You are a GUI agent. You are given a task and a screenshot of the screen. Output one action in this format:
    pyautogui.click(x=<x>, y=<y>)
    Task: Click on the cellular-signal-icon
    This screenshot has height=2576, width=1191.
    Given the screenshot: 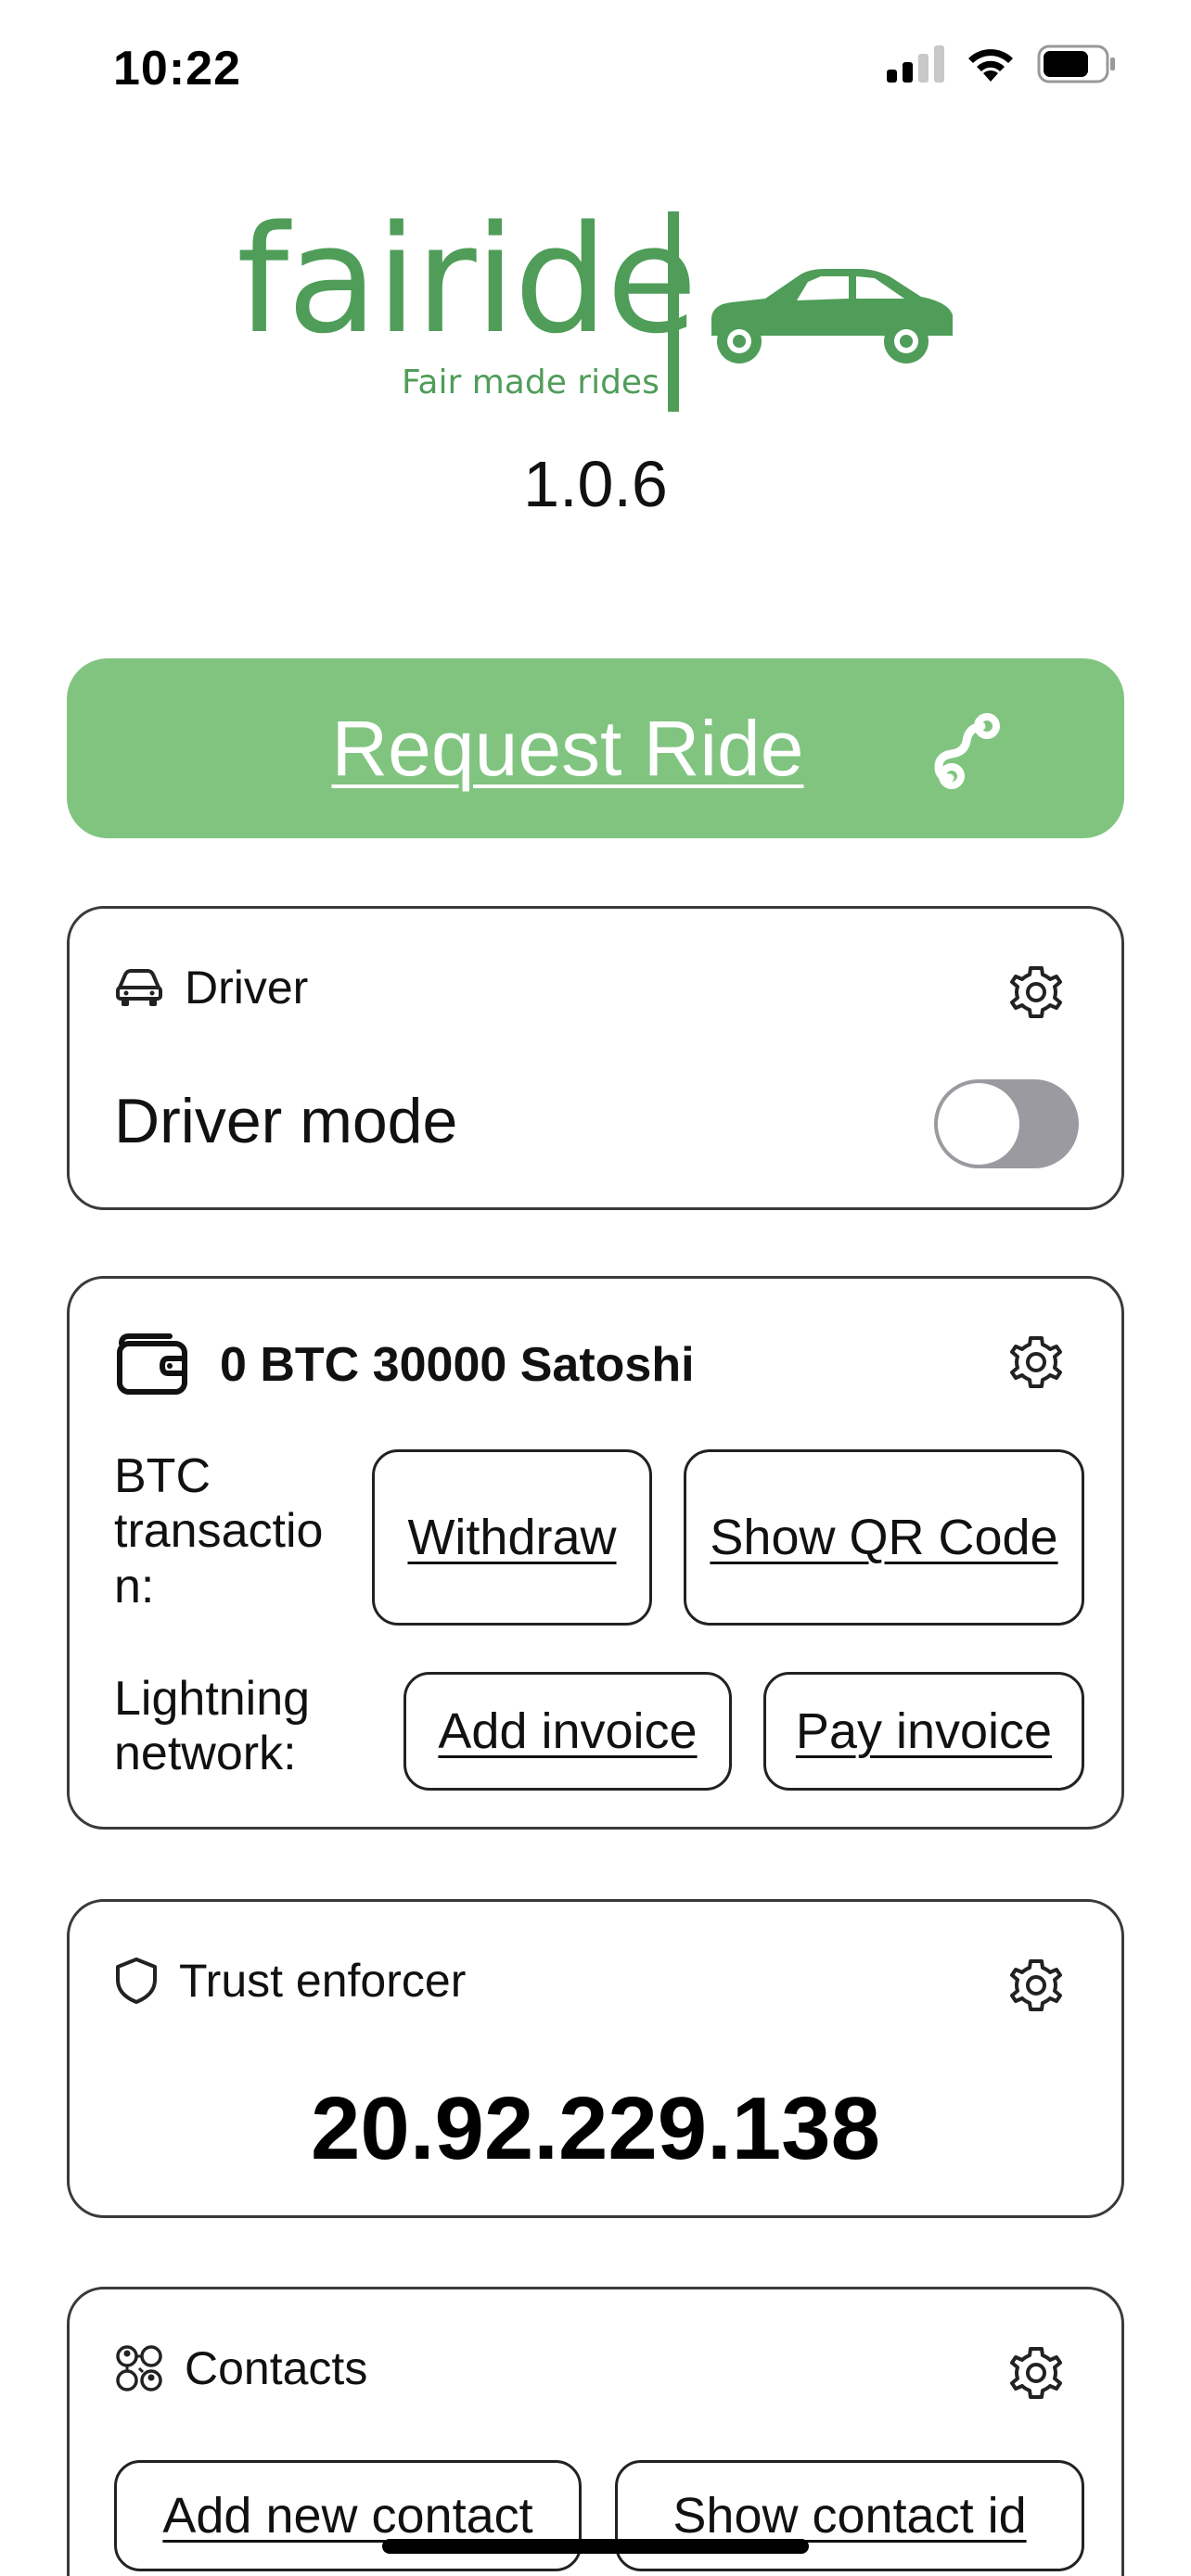 What is the action you would take?
    pyautogui.click(x=916, y=64)
    